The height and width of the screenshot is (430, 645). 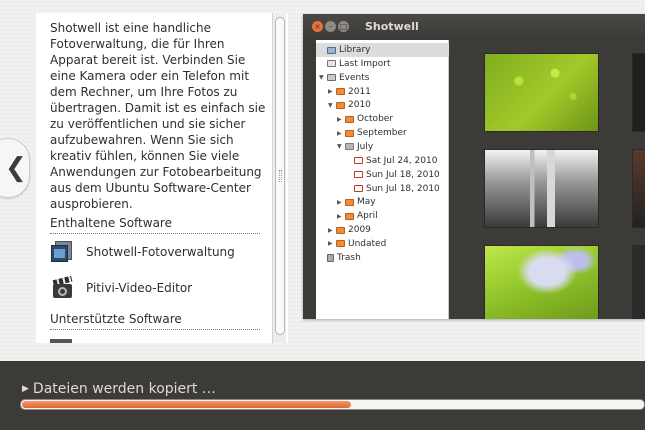 I want to click on sidebar-item: ▼ Events, so click(x=382, y=78).